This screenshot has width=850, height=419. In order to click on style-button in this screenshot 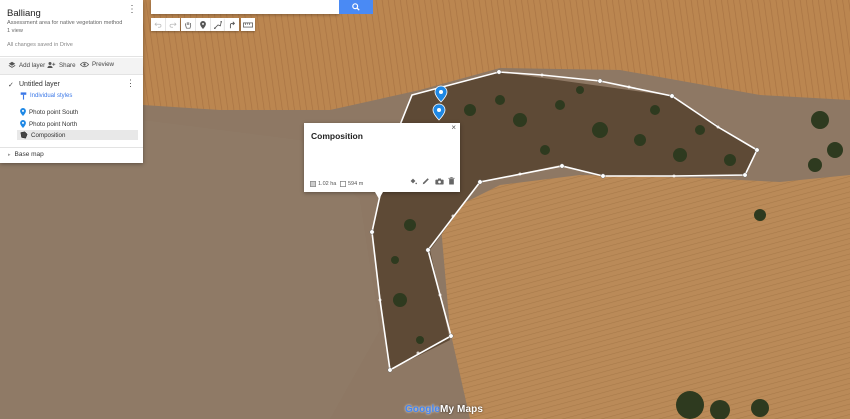, I will do `click(413, 181)`.